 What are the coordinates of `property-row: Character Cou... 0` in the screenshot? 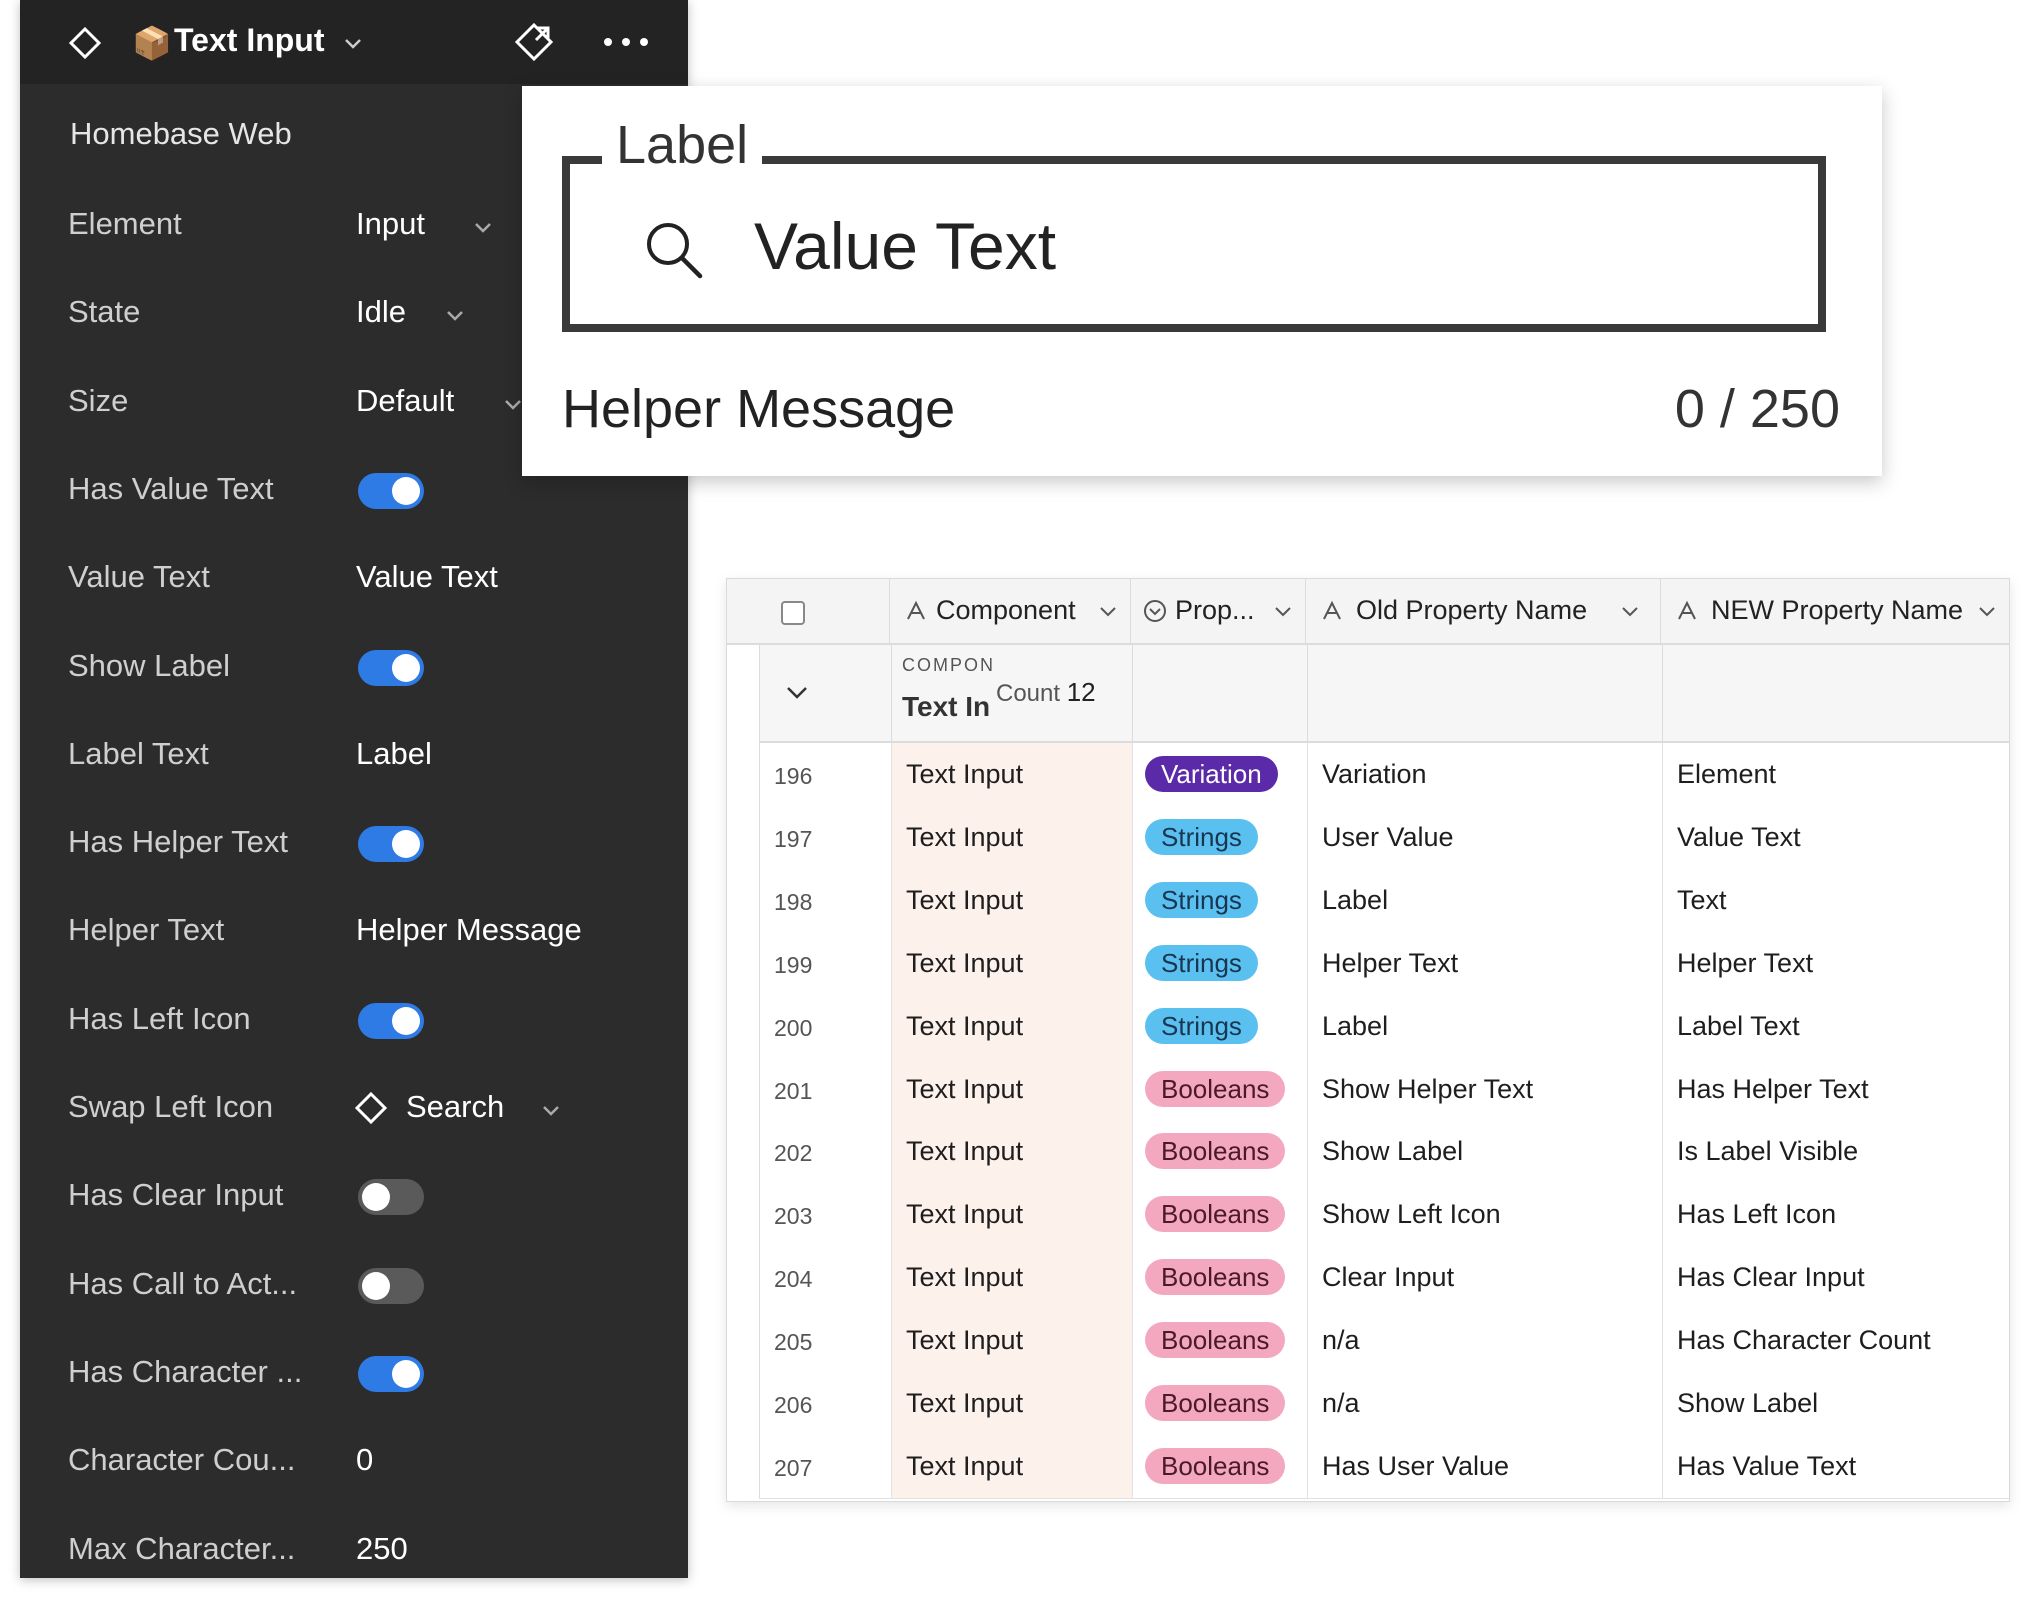 It's located at (354, 1462).